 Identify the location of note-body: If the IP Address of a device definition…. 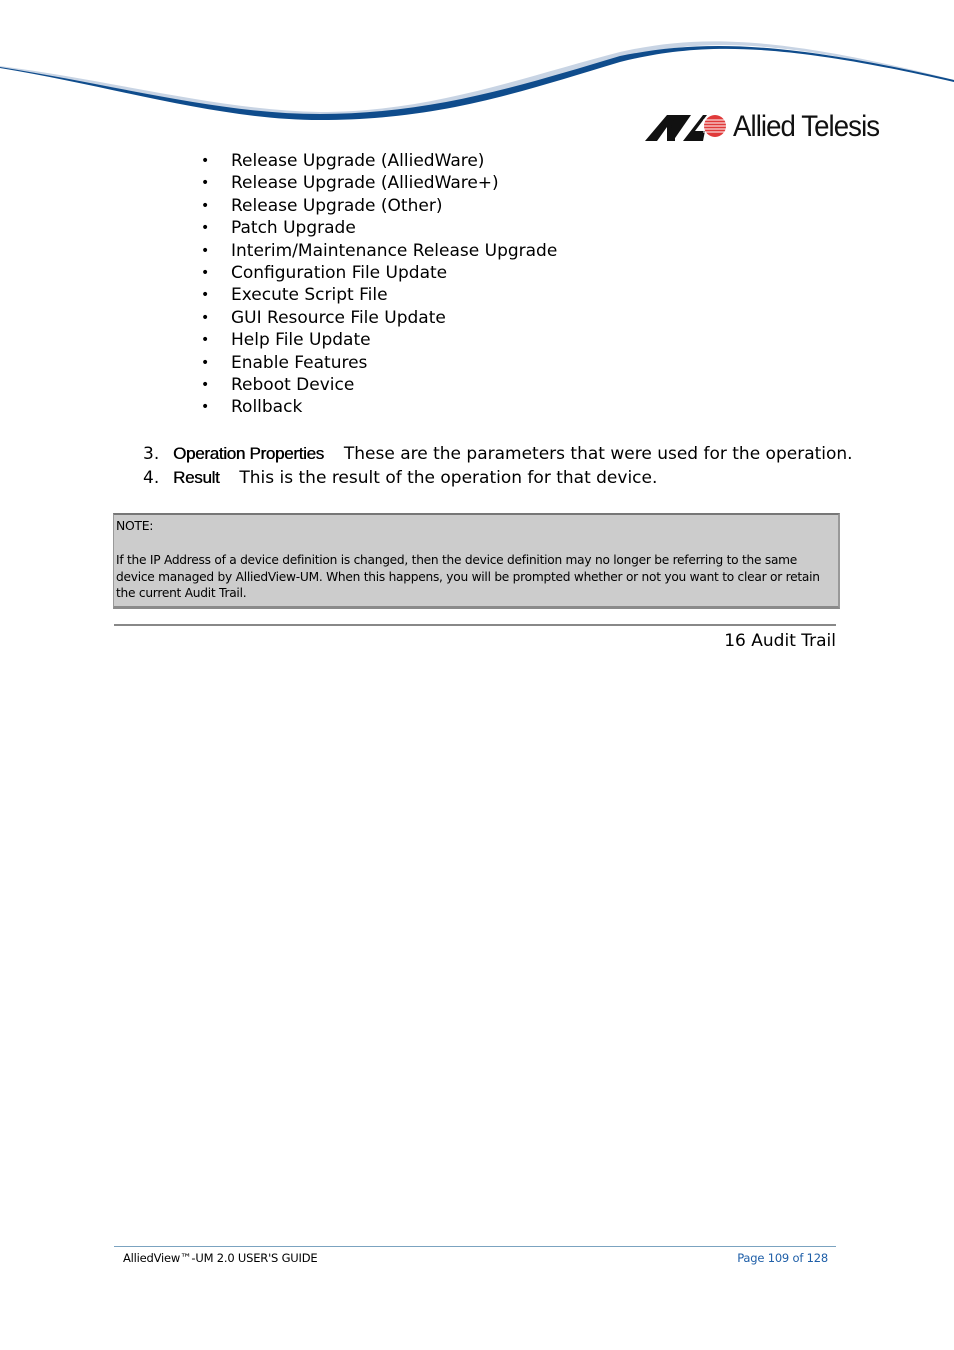
(468, 577).